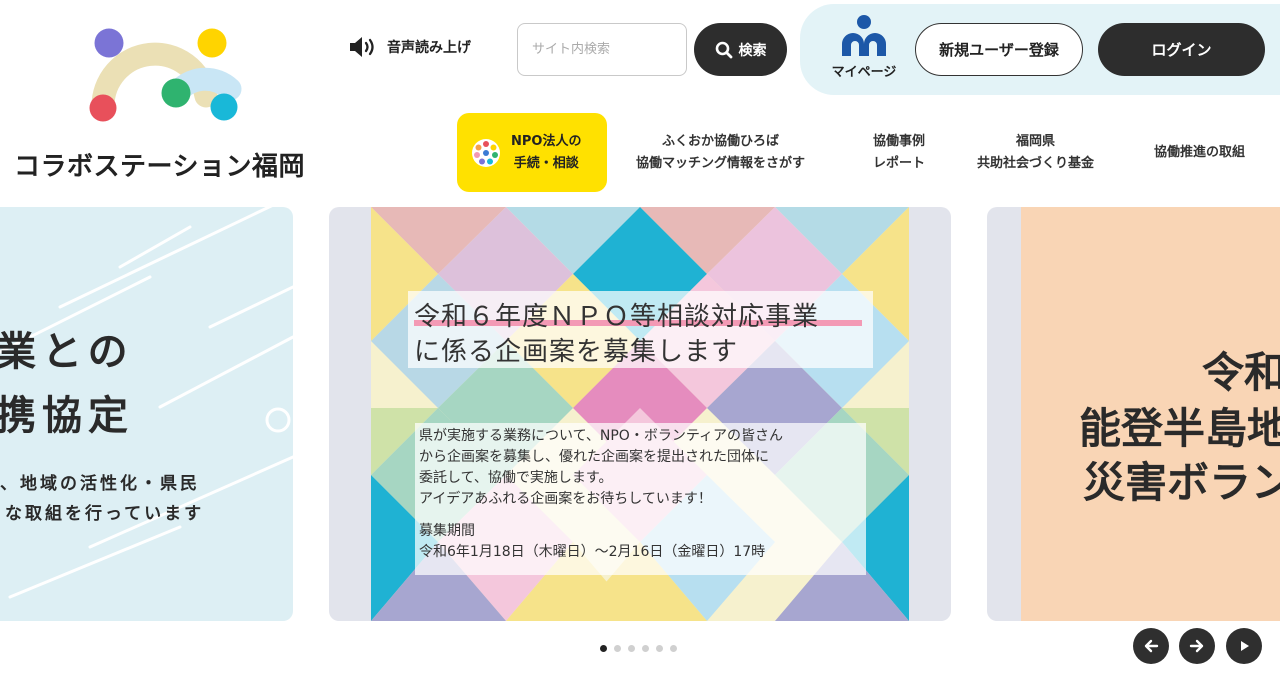  Describe the element at coordinates (1181, 482) in the screenshot. I see `slide-next-line3: 災害ボラン` at that location.